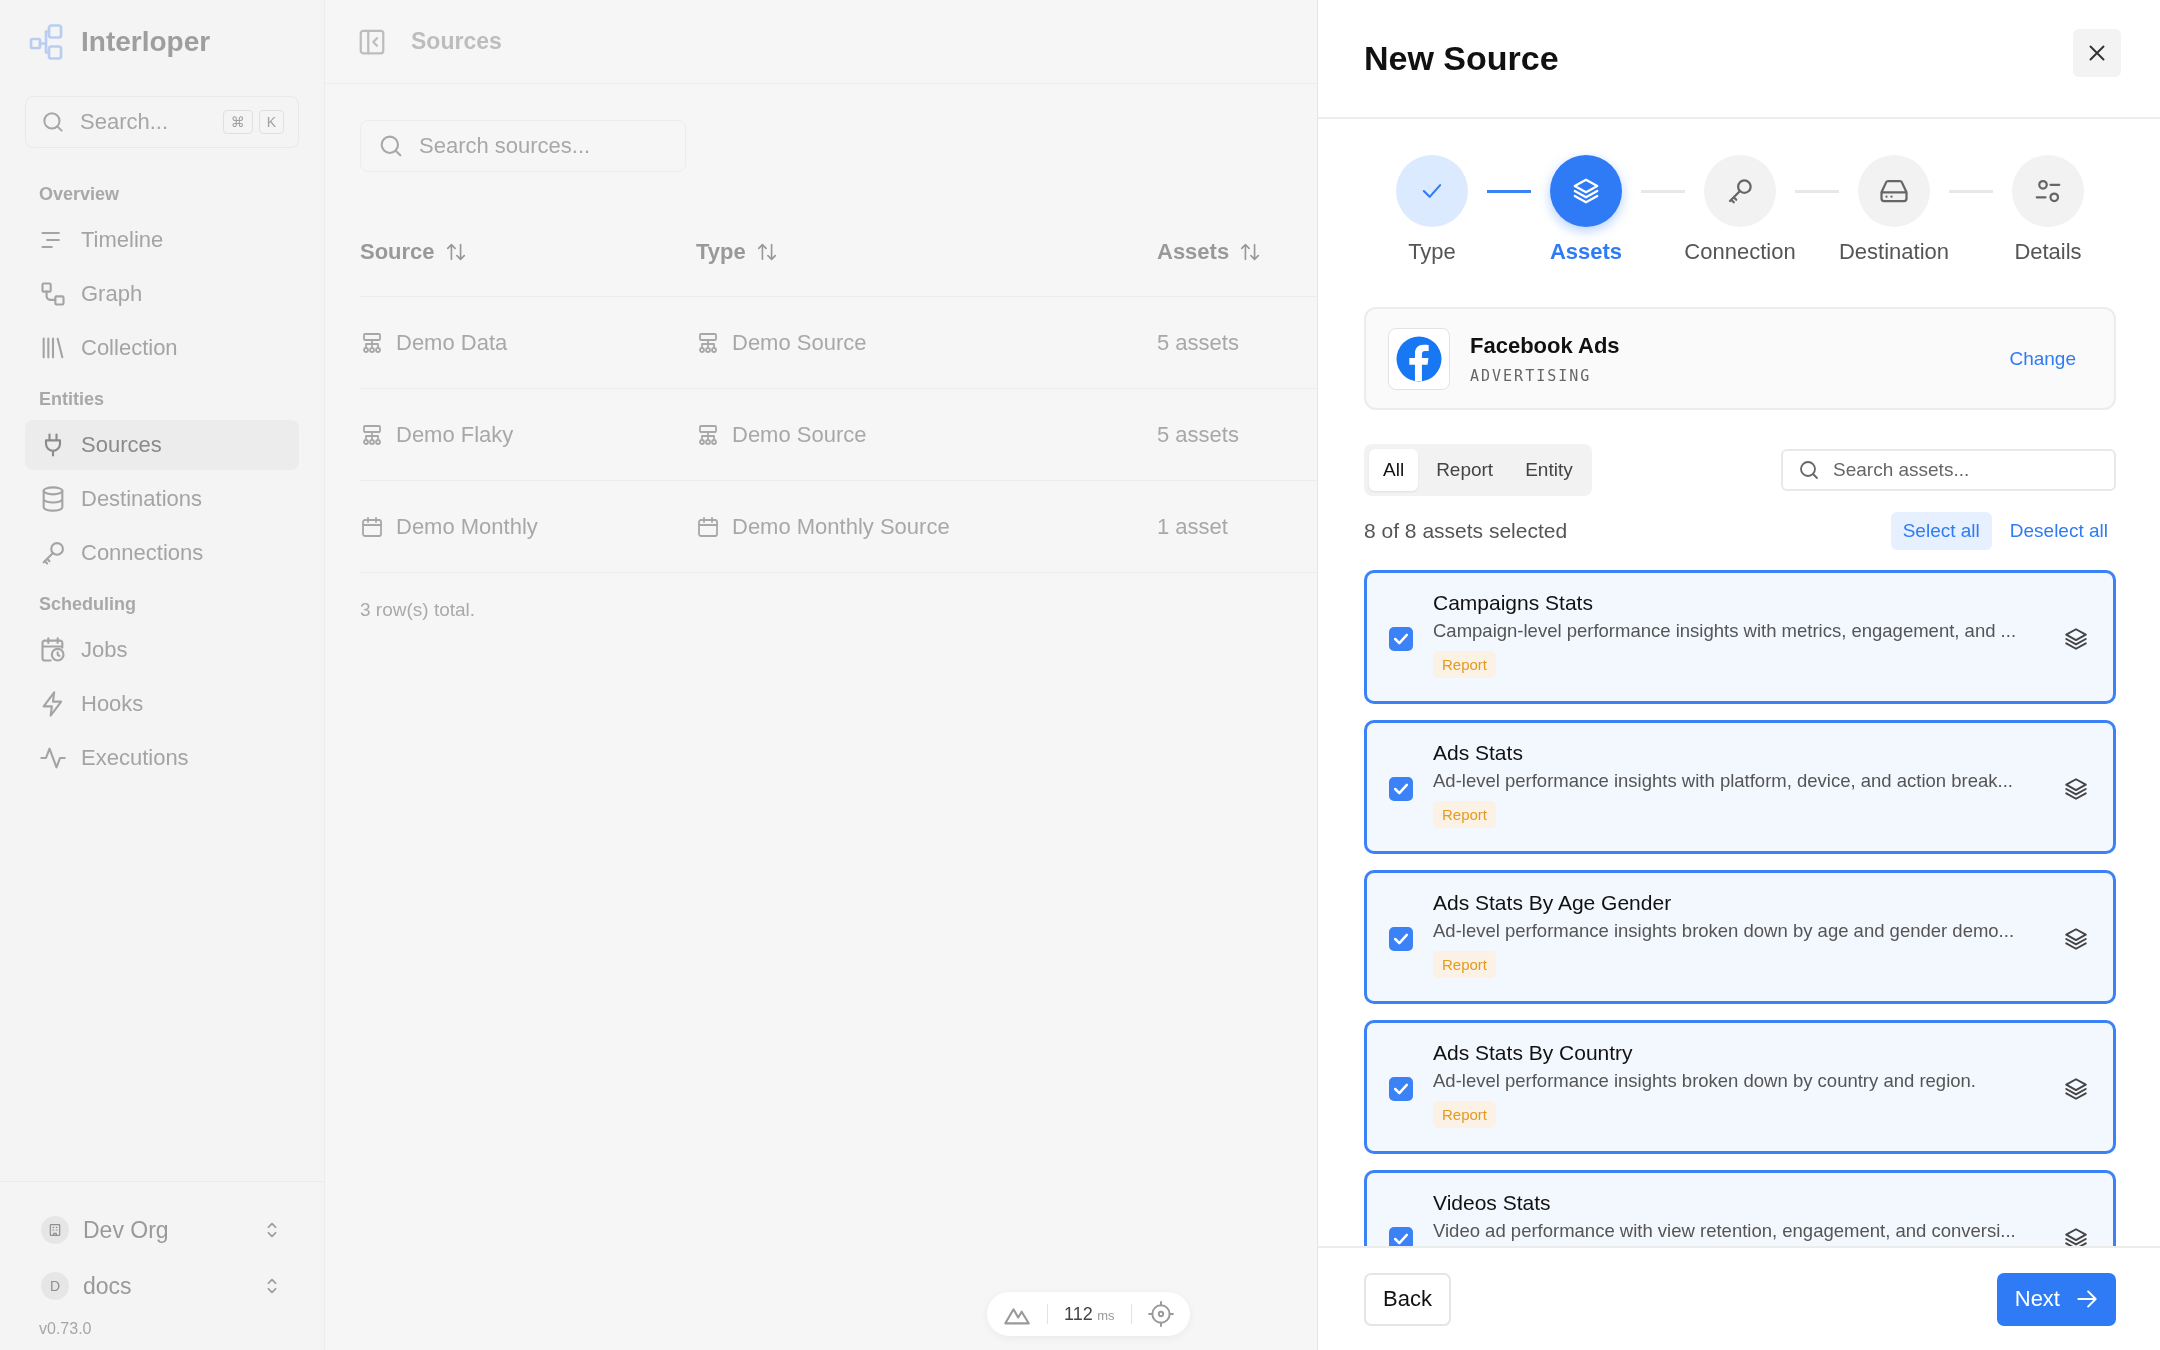 This screenshot has height=1350, width=2160. What do you see at coordinates (1394, 470) in the screenshot?
I see `filter-tab: All` at bounding box center [1394, 470].